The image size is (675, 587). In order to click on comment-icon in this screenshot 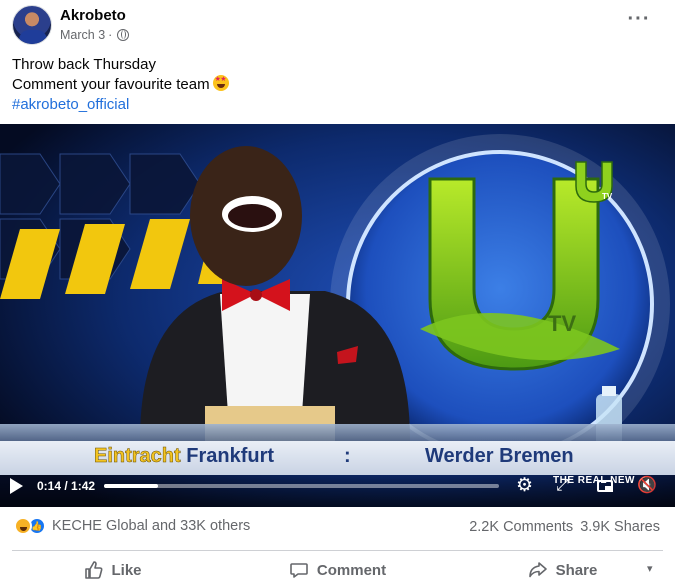, I will do `click(299, 570)`.